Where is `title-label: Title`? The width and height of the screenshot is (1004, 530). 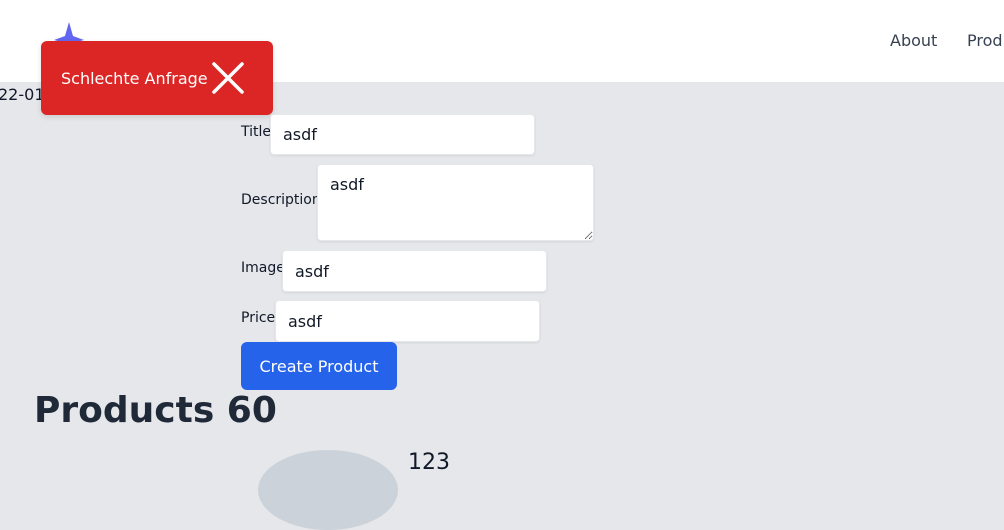 title-label: Title is located at coordinates (256, 132).